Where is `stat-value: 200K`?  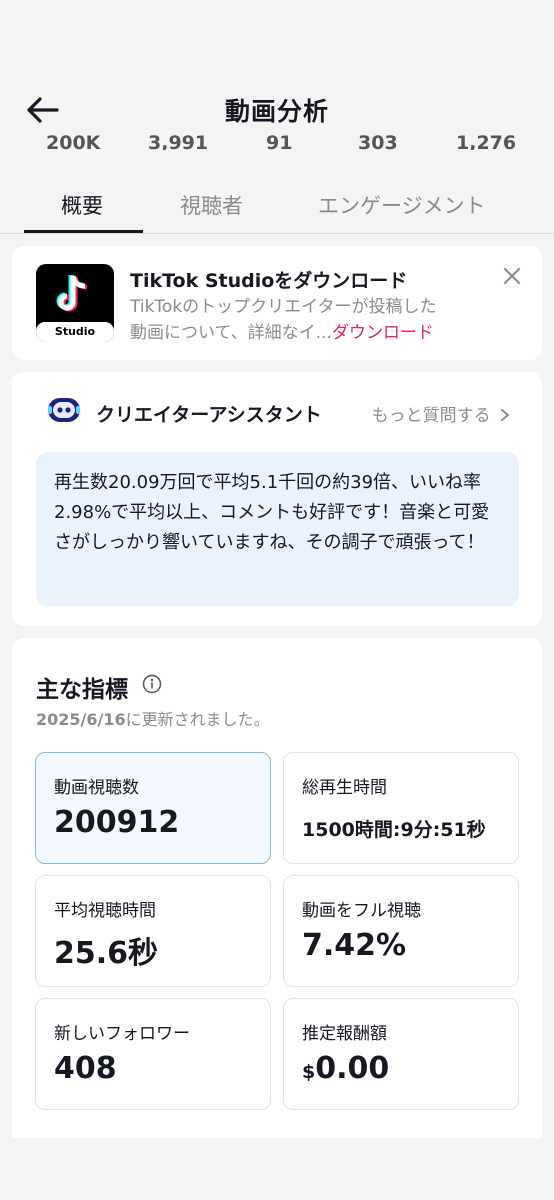 stat-value: 200K is located at coordinates (73, 142).